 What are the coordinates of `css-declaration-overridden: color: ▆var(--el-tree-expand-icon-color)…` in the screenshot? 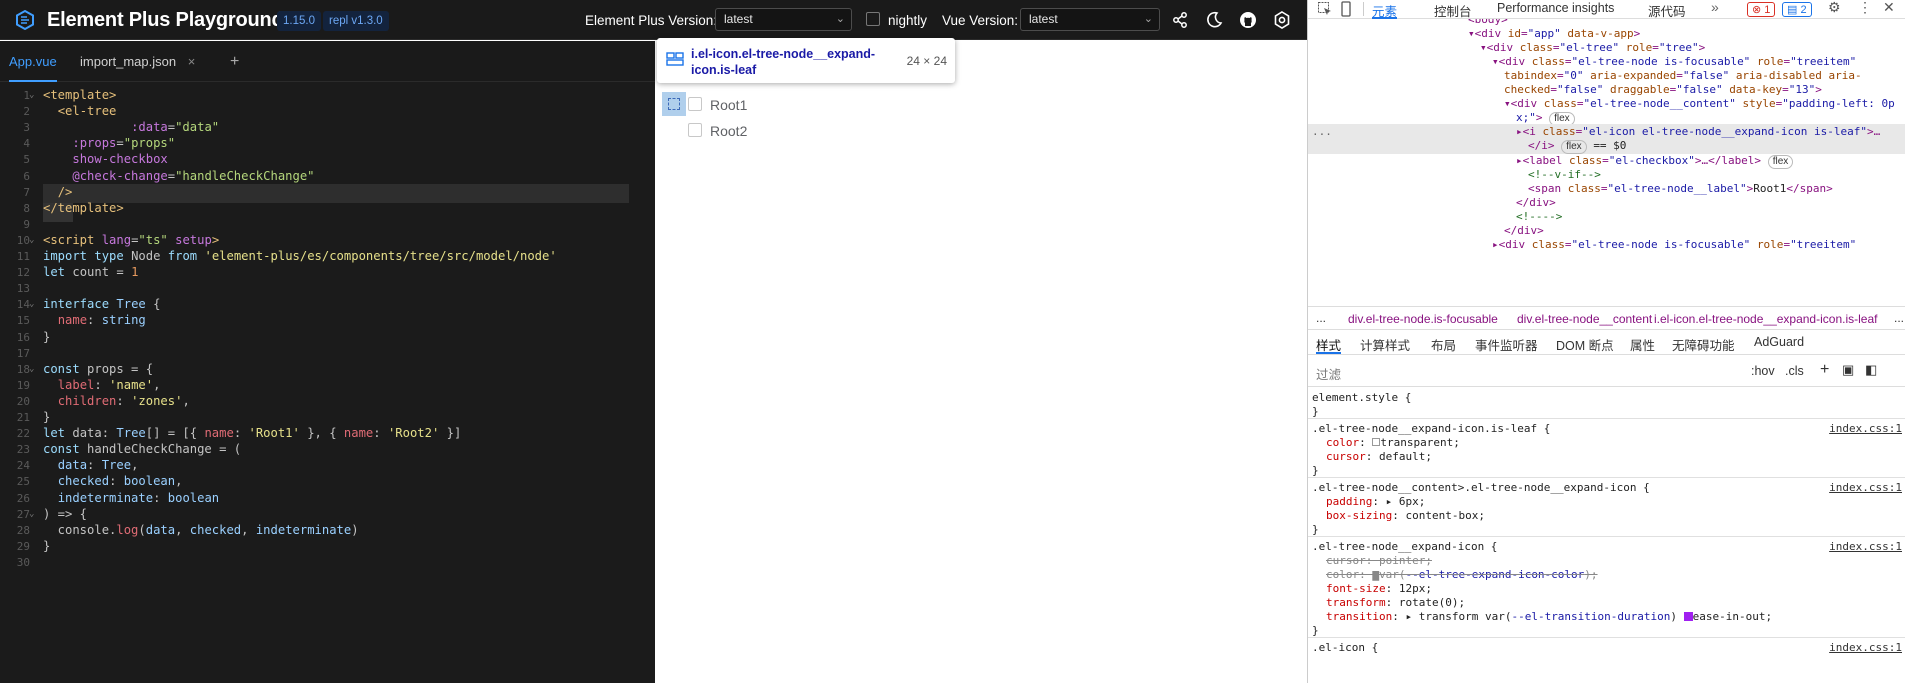 It's located at (1462, 574).